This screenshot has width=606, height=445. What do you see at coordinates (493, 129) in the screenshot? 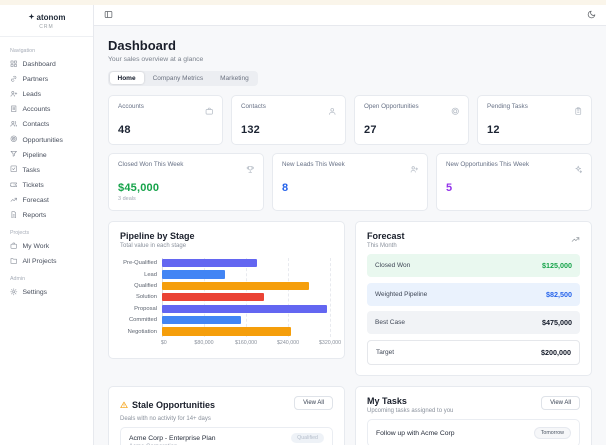
I see `stat-value: 12` at bounding box center [493, 129].